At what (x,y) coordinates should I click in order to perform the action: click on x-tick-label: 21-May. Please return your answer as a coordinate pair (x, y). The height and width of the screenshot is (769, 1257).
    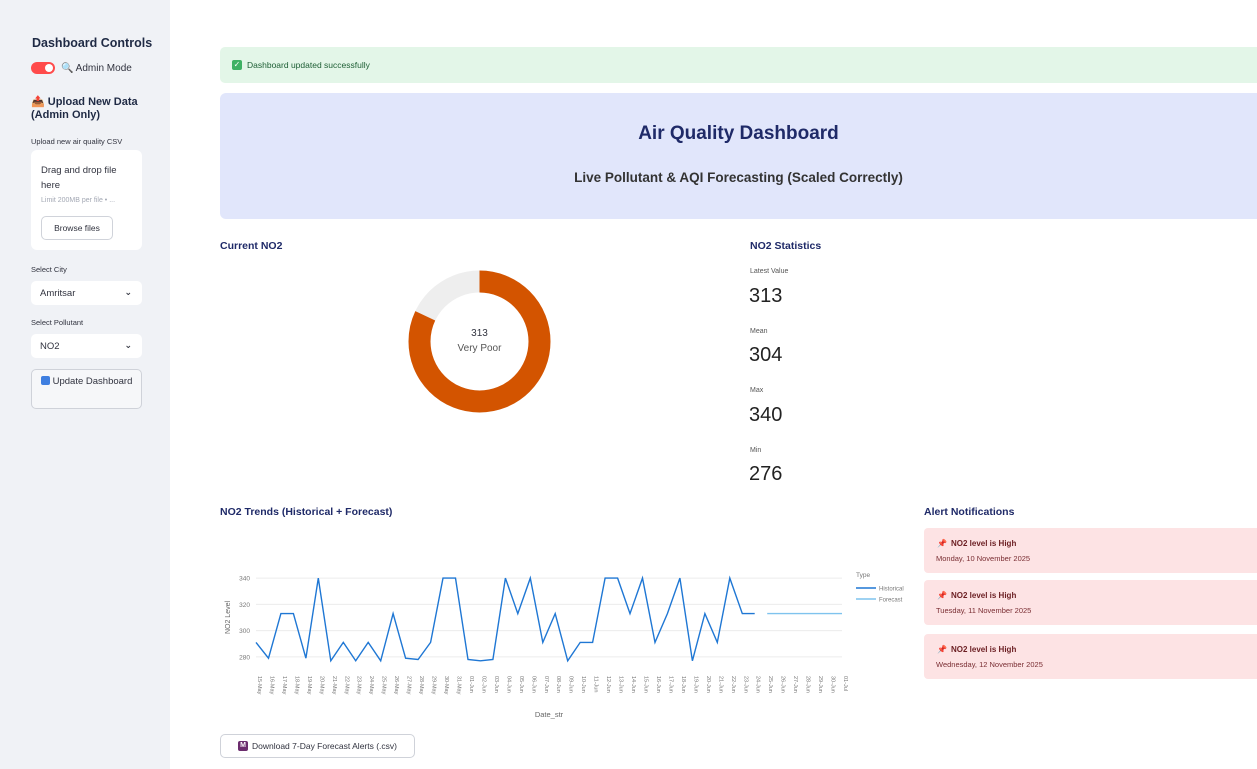
    Looking at the image, I should click on (334, 685).